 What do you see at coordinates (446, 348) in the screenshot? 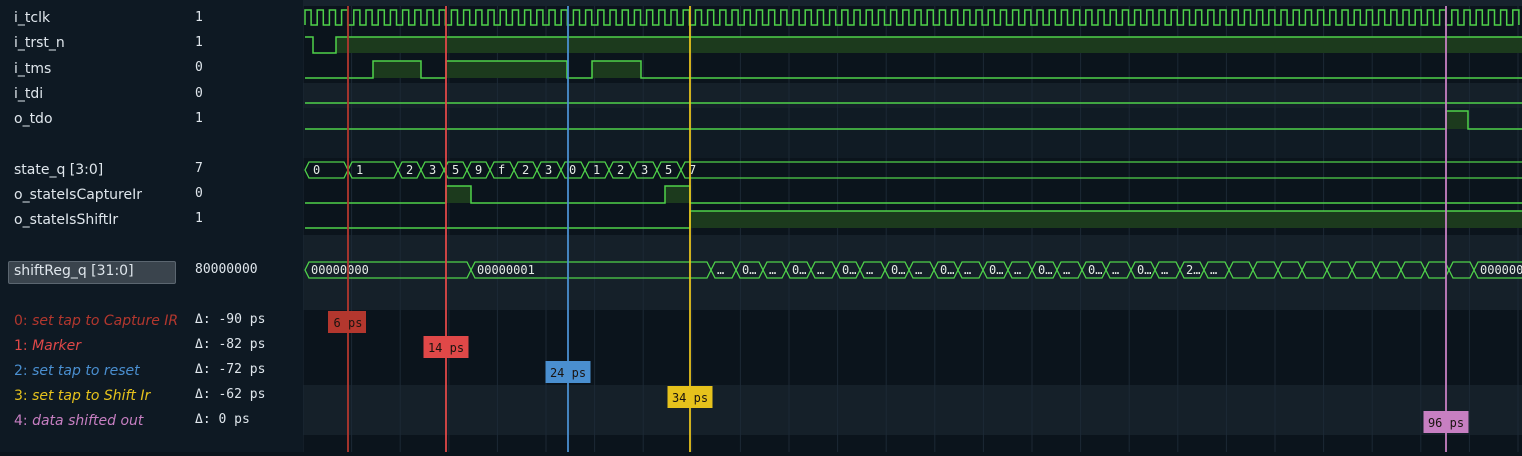
I see `marker-time-label: 14 ps` at bounding box center [446, 348].